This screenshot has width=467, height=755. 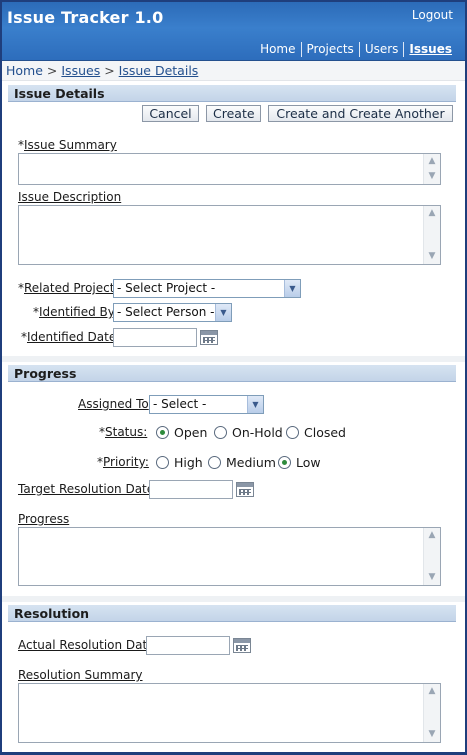 I want to click on priority-low-label: Low, so click(x=308, y=462).